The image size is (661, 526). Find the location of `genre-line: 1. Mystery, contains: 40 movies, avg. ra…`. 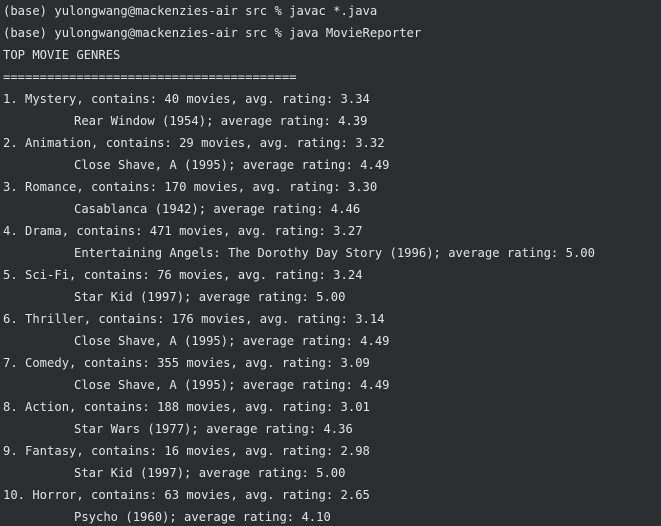

genre-line: 1. Mystery, contains: 40 movies, avg. ra… is located at coordinates (186, 99).